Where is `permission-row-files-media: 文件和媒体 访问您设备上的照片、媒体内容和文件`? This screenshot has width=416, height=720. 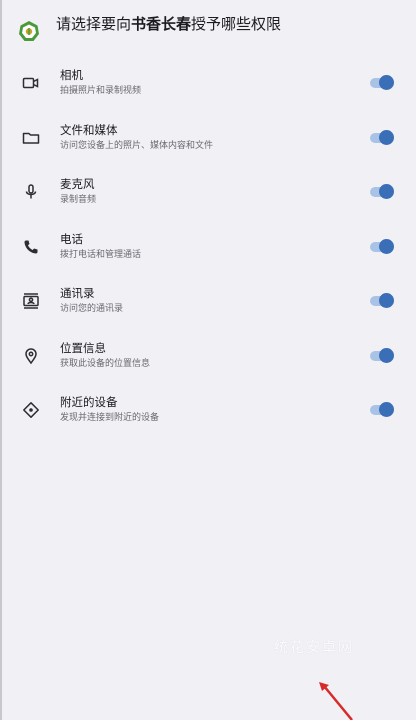 permission-row-files-media: 文件和媒体 访问您设备上的照片、媒体内容和文件 is located at coordinates (208, 138).